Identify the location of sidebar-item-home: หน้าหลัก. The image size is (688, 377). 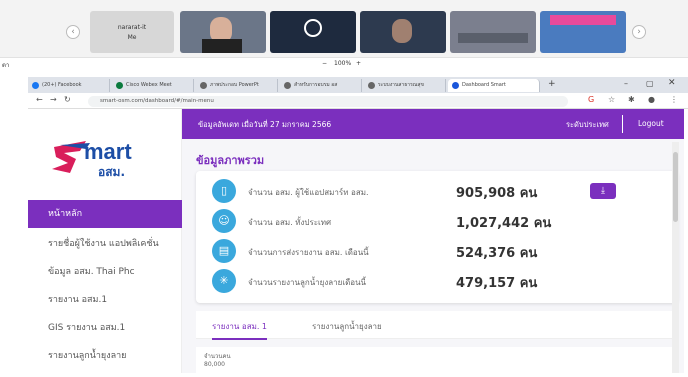
(105, 214).